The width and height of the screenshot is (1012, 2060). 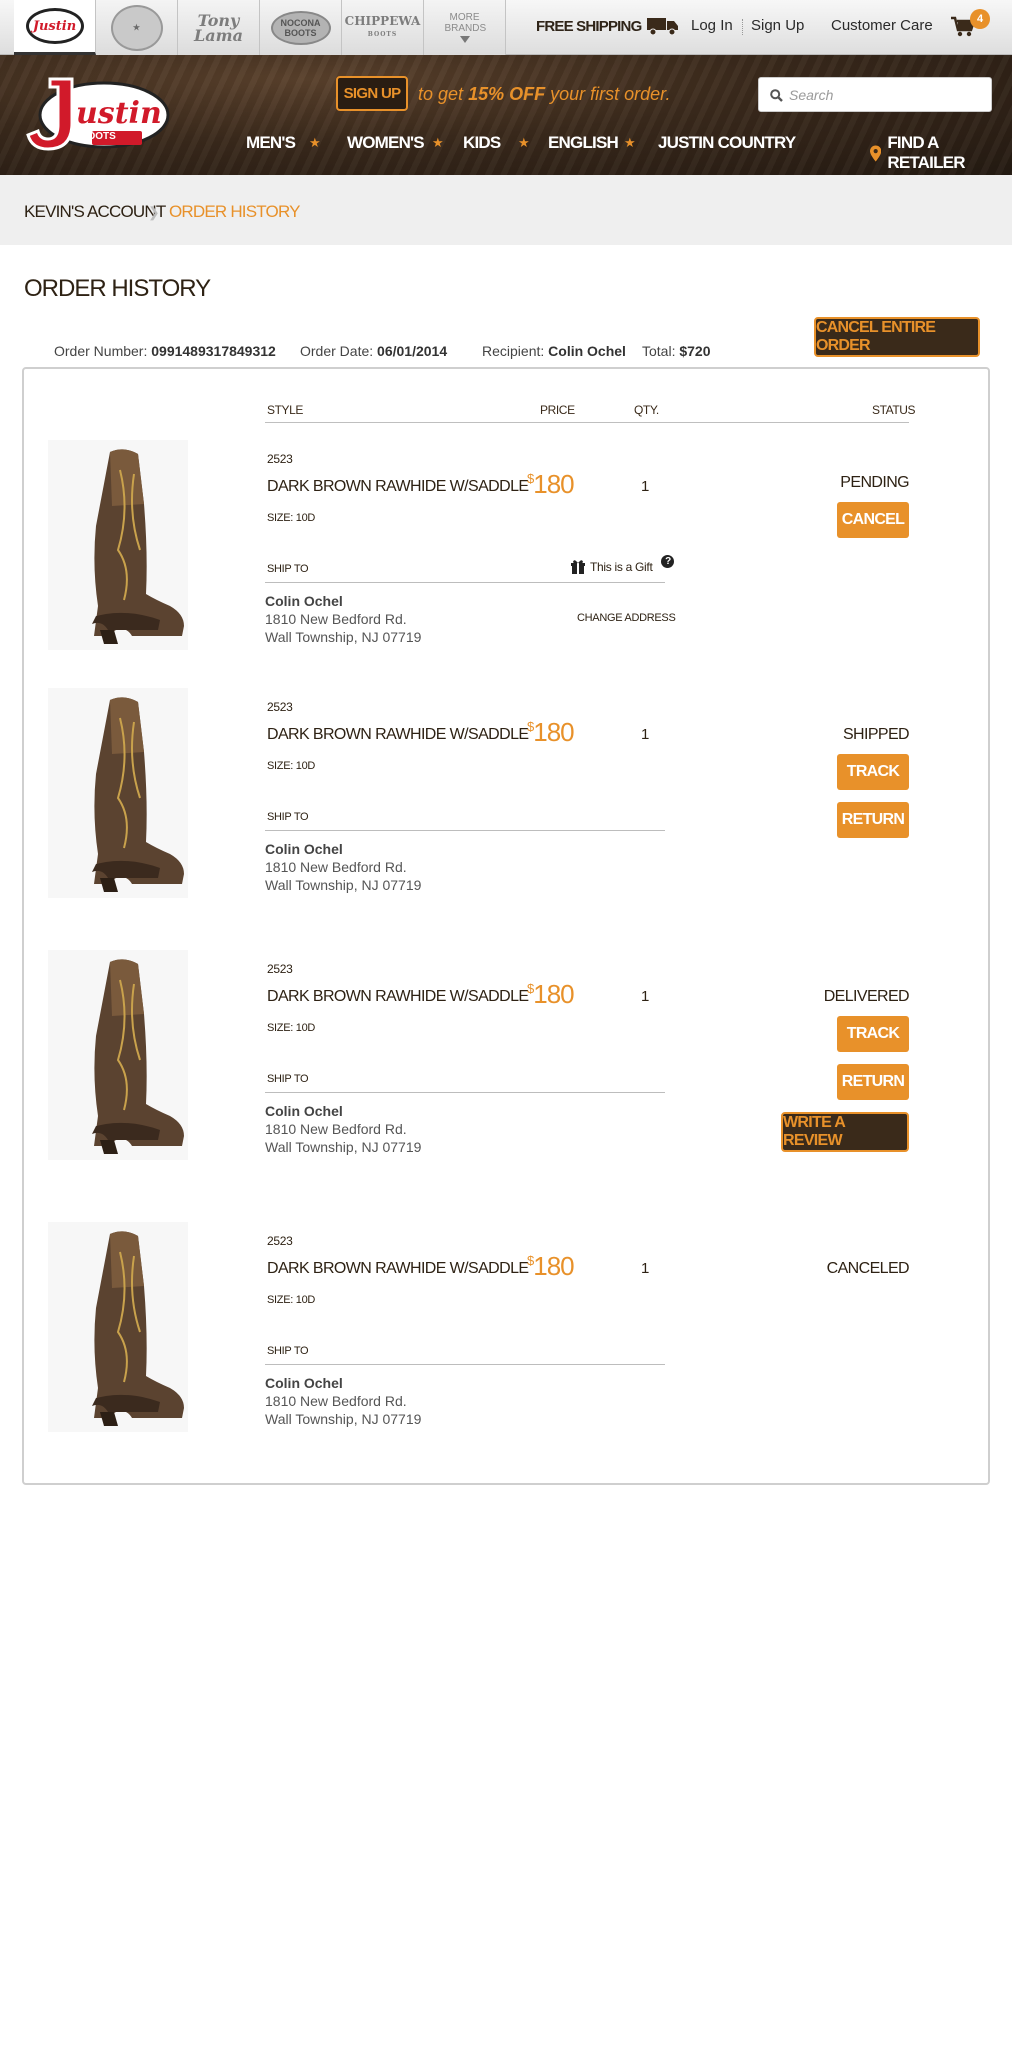 I want to click on breadcrumb-account: KEVIN'S ACCOUNT, so click(x=95, y=212).